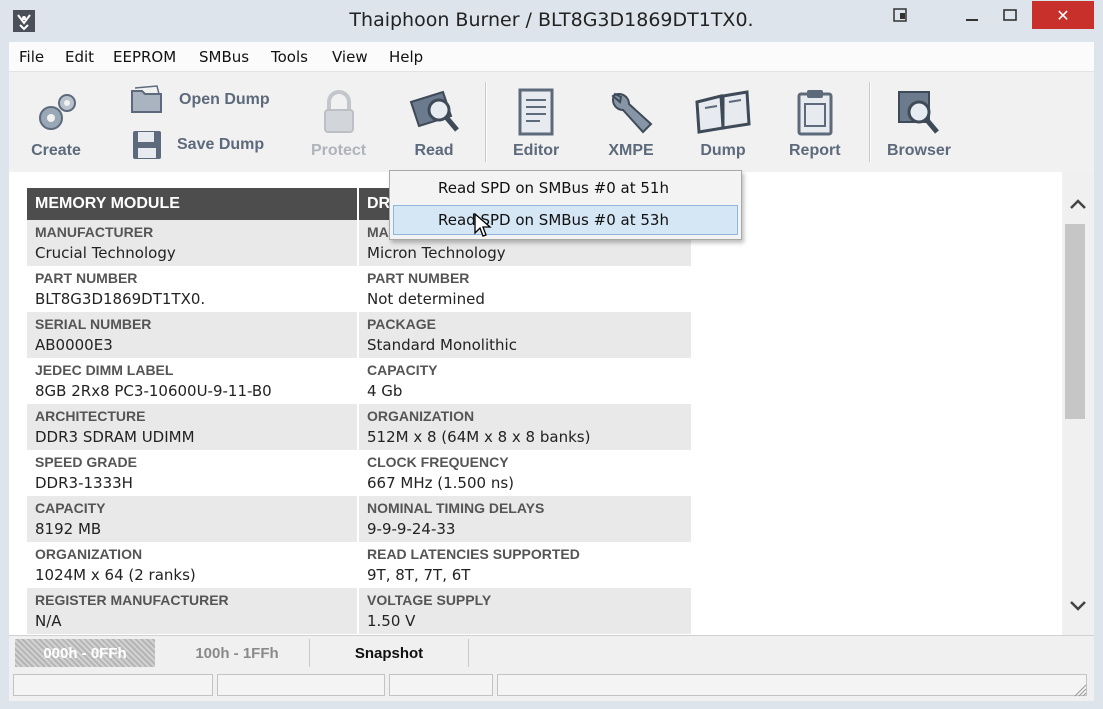 This screenshot has height=709, width=1103. What do you see at coordinates (525, 335) in the screenshot?
I see `dram-row: PACKAGE Standard Monolithic` at bounding box center [525, 335].